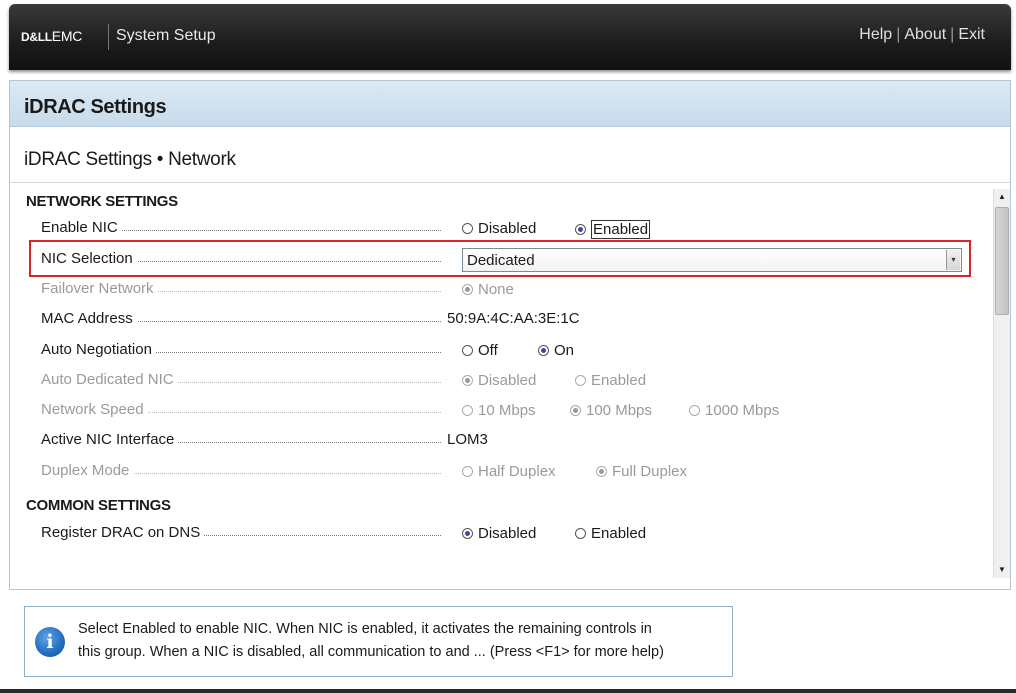  Describe the element at coordinates (1002, 197) in the screenshot. I see `scroll-up-icon: ▲` at that location.